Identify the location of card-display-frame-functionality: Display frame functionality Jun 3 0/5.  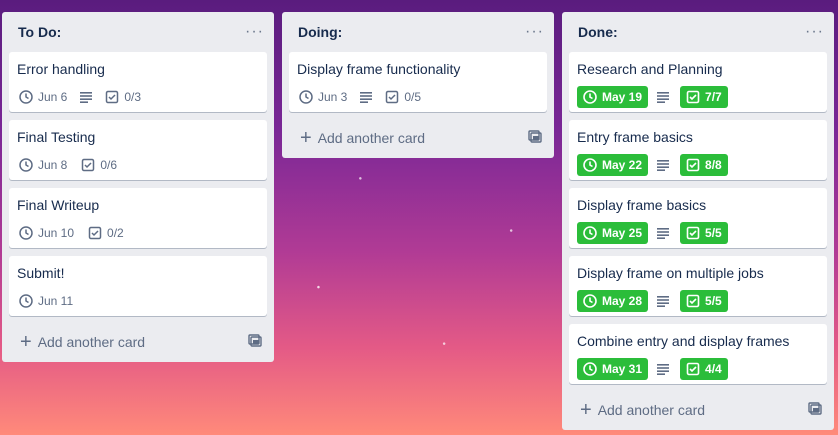
(418, 82).